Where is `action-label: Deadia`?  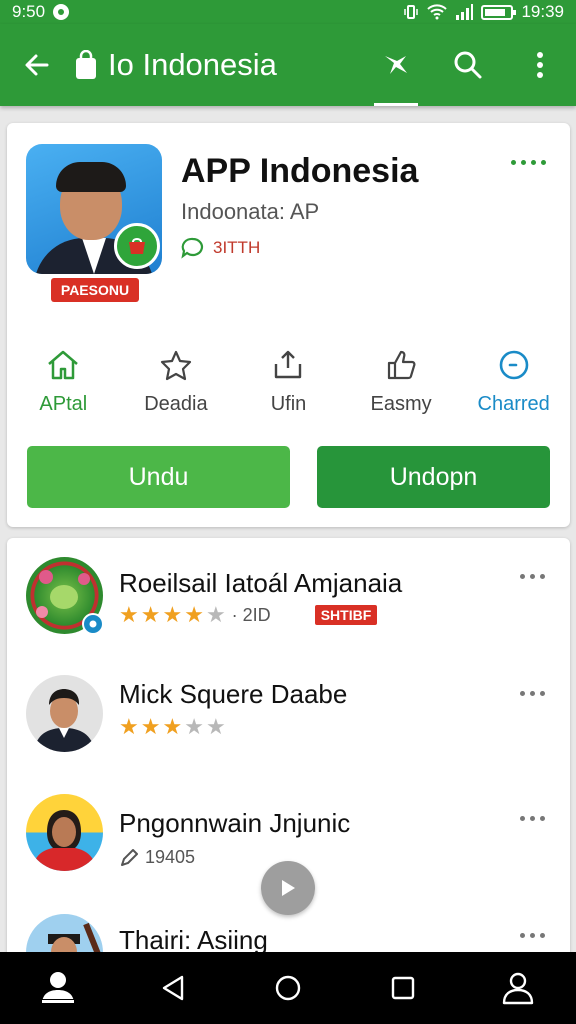 action-label: Deadia is located at coordinates (176, 404).